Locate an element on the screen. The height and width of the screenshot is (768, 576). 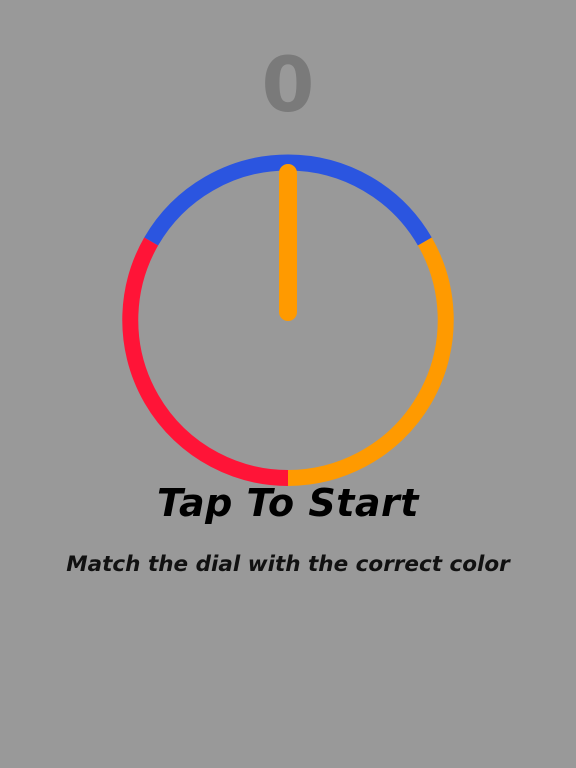
dial-segment-orange is located at coordinates (370, 361).